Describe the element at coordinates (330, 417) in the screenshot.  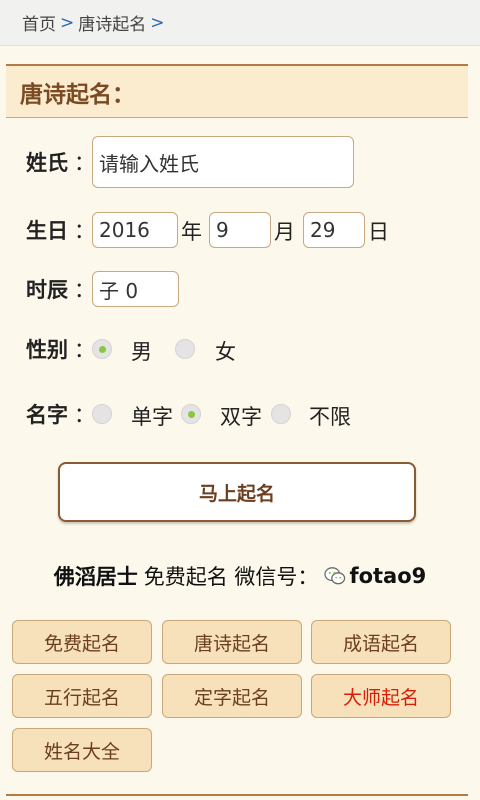
I see `name-length-option-label: 不限` at that location.